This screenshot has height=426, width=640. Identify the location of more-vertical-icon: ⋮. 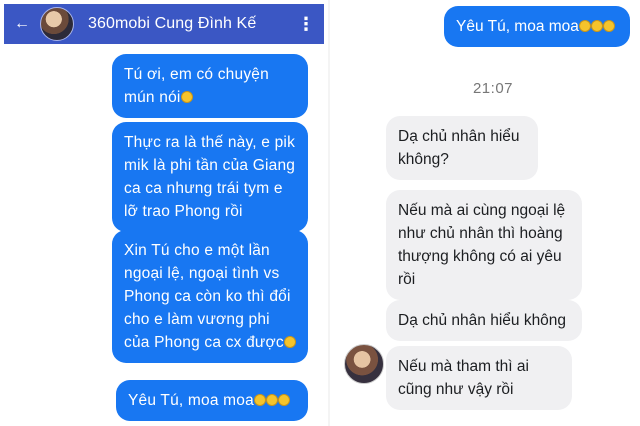
(306, 24).